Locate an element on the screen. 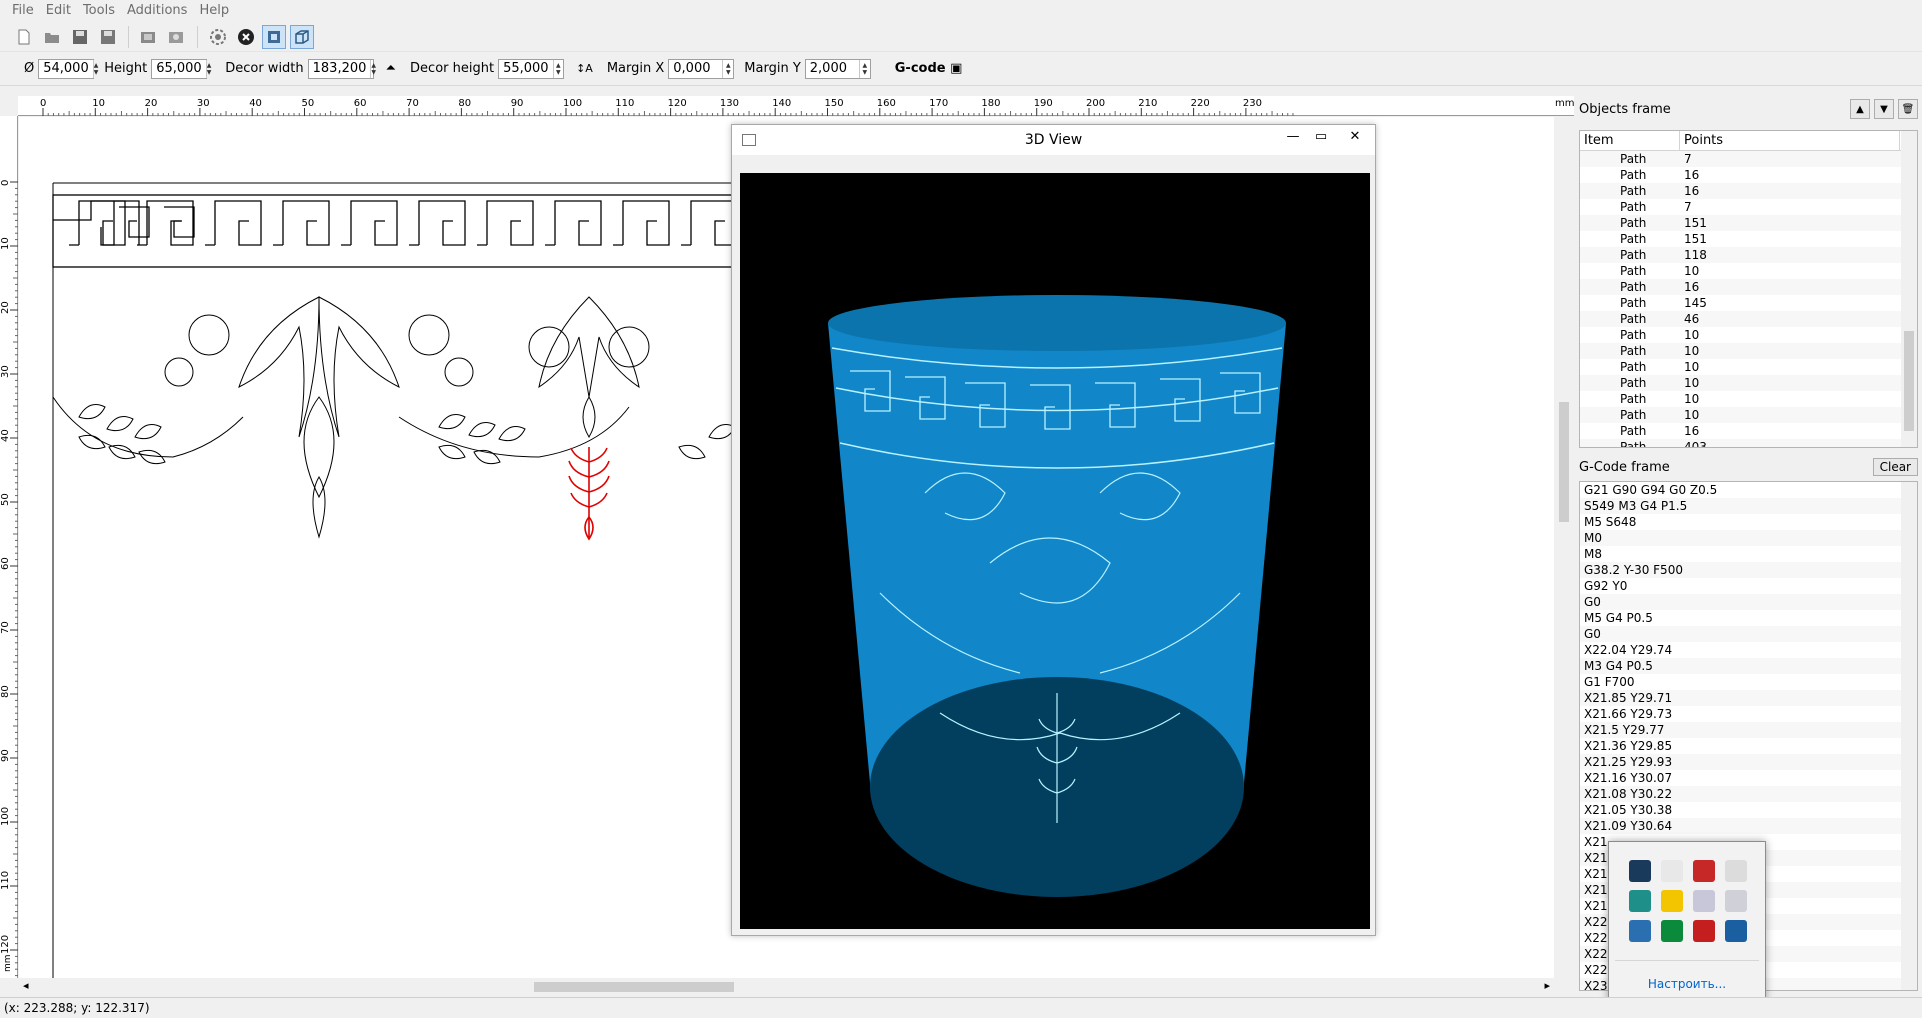  lav-icon is located at coordinates (1672, 871).